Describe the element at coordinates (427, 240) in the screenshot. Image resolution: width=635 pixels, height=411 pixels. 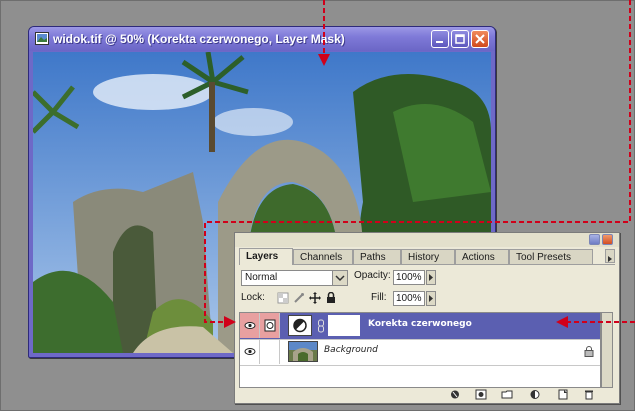
I see `palette-titlebar` at that location.